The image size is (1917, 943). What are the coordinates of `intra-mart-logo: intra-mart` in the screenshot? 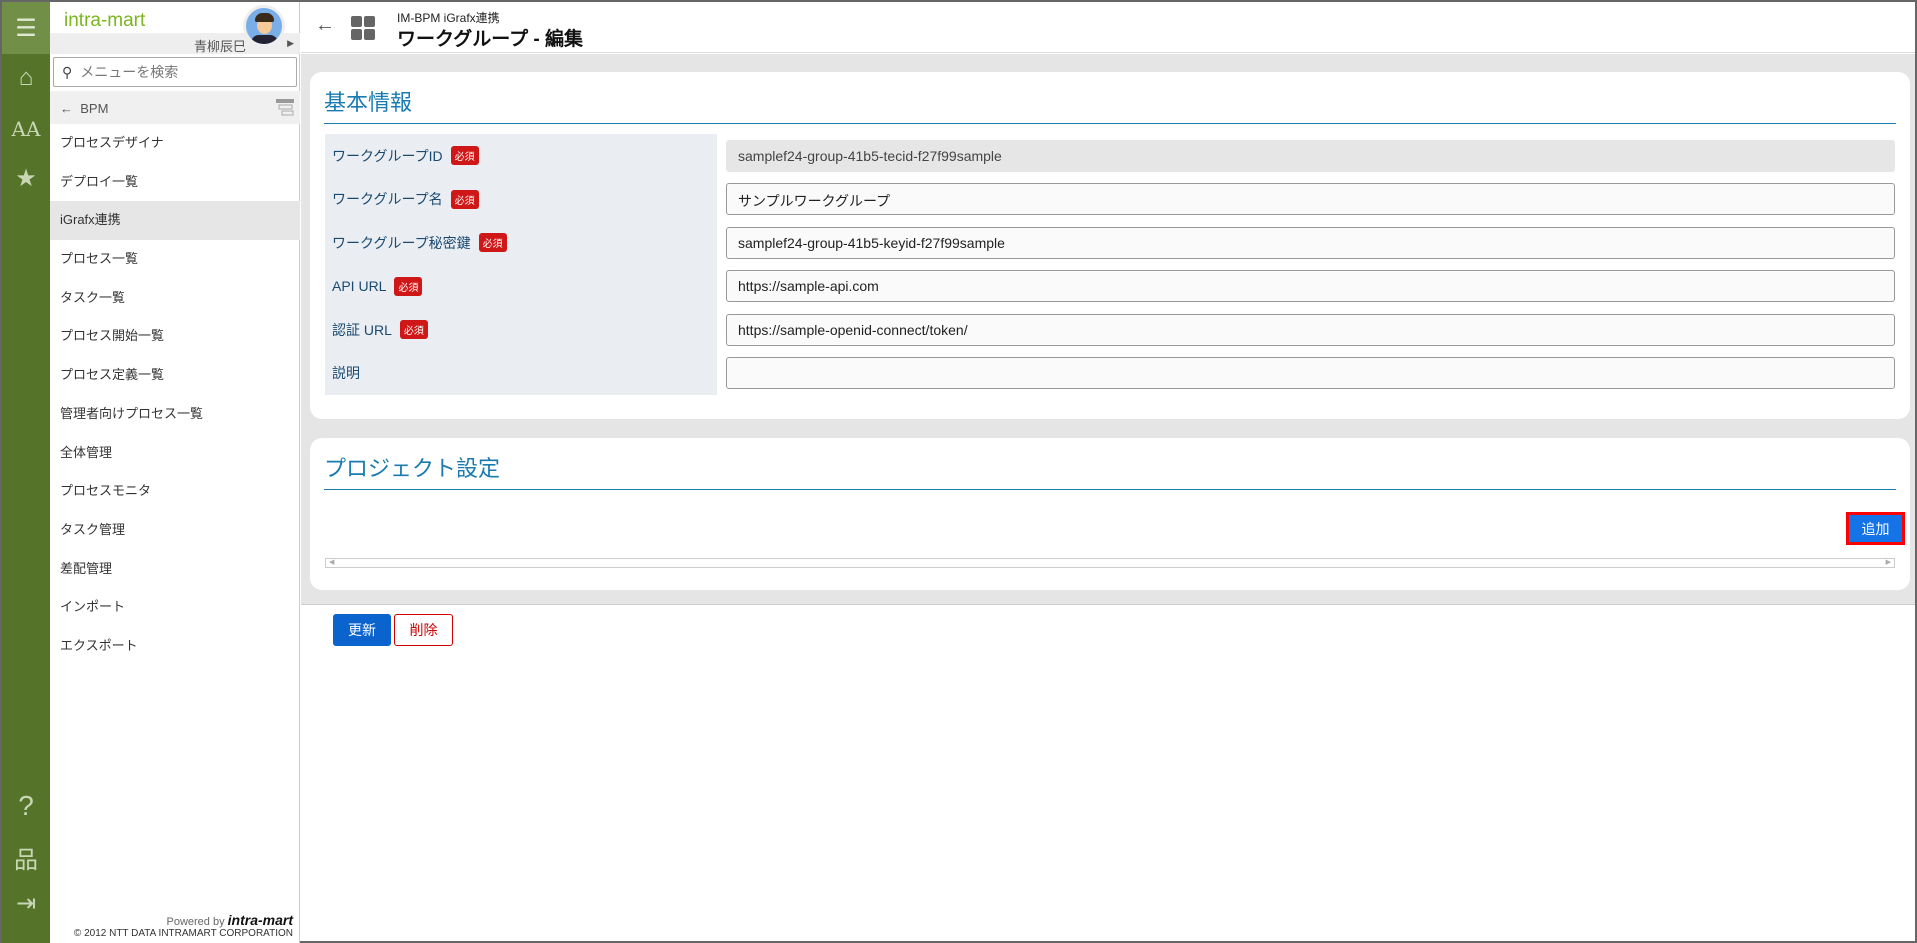 It's located at (260, 920).